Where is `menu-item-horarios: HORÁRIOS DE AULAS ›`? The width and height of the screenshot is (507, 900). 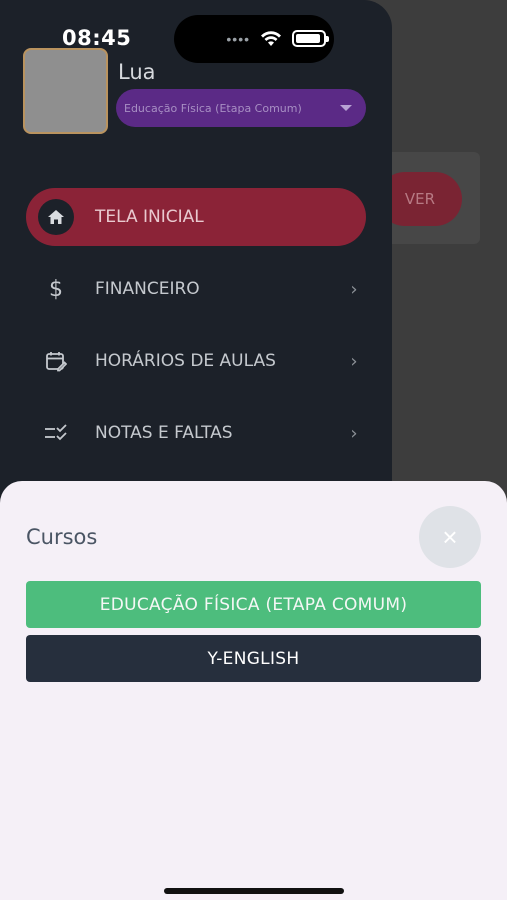
menu-item-horarios: HORÁRIOS DE AULAS › is located at coordinates (196, 361).